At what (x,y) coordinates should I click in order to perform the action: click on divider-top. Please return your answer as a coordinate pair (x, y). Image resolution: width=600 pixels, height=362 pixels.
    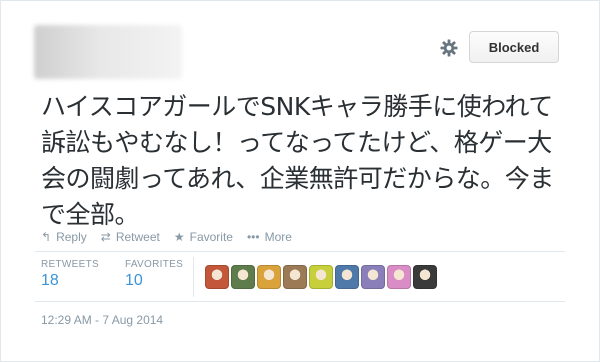
    Looking at the image, I should click on (300, 251).